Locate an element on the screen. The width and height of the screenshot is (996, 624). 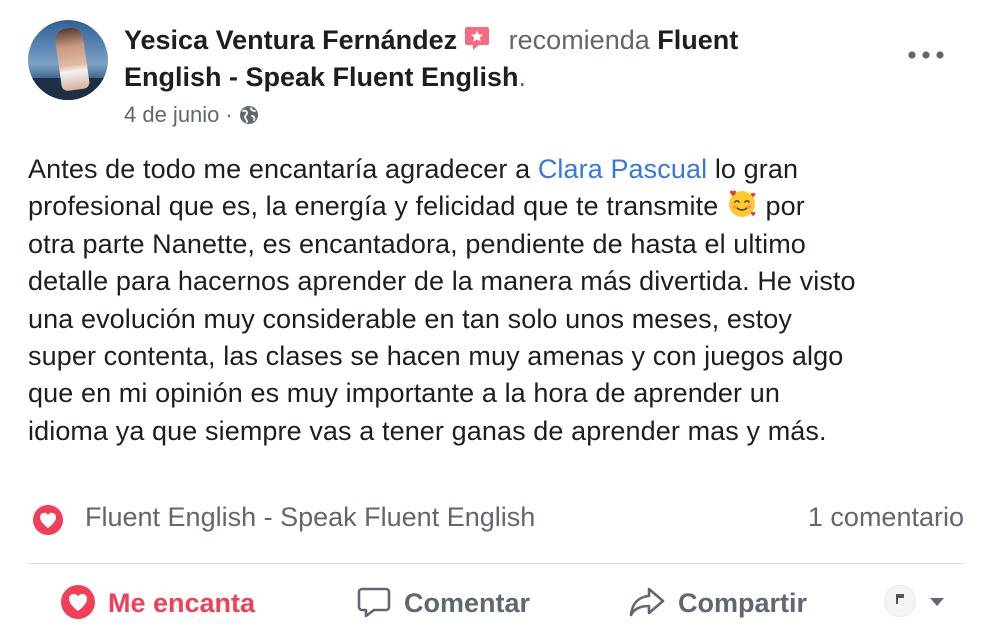
comment-label: Comentar is located at coordinates (467, 603).